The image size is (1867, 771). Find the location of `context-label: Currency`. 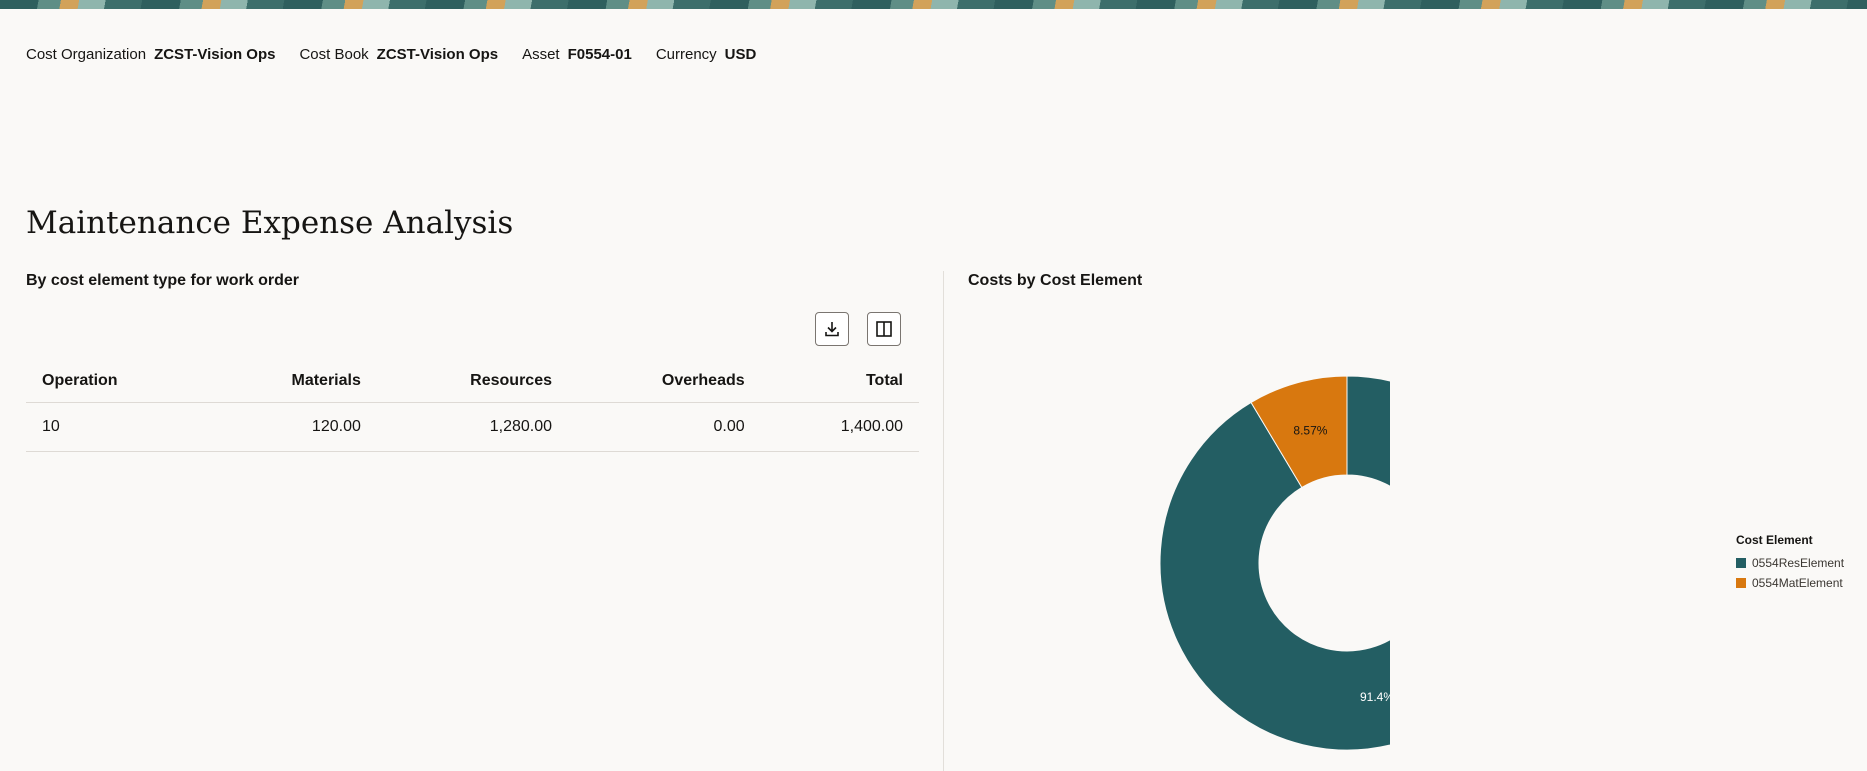

context-label: Currency is located at coordinates (686, 54).